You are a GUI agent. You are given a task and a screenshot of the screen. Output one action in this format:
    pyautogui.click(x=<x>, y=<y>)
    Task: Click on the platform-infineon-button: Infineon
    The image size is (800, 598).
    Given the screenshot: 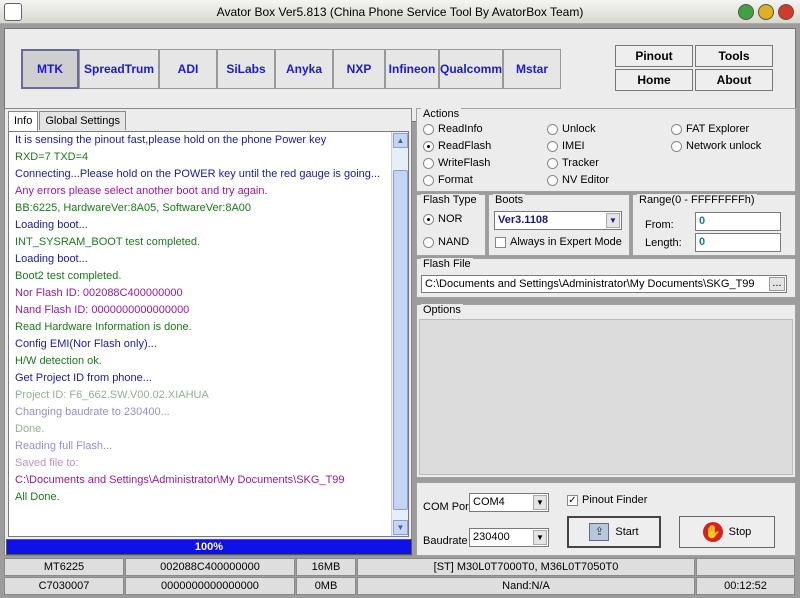 What is the action you would take?
    pyautogui.click(x=412, y=69)
    